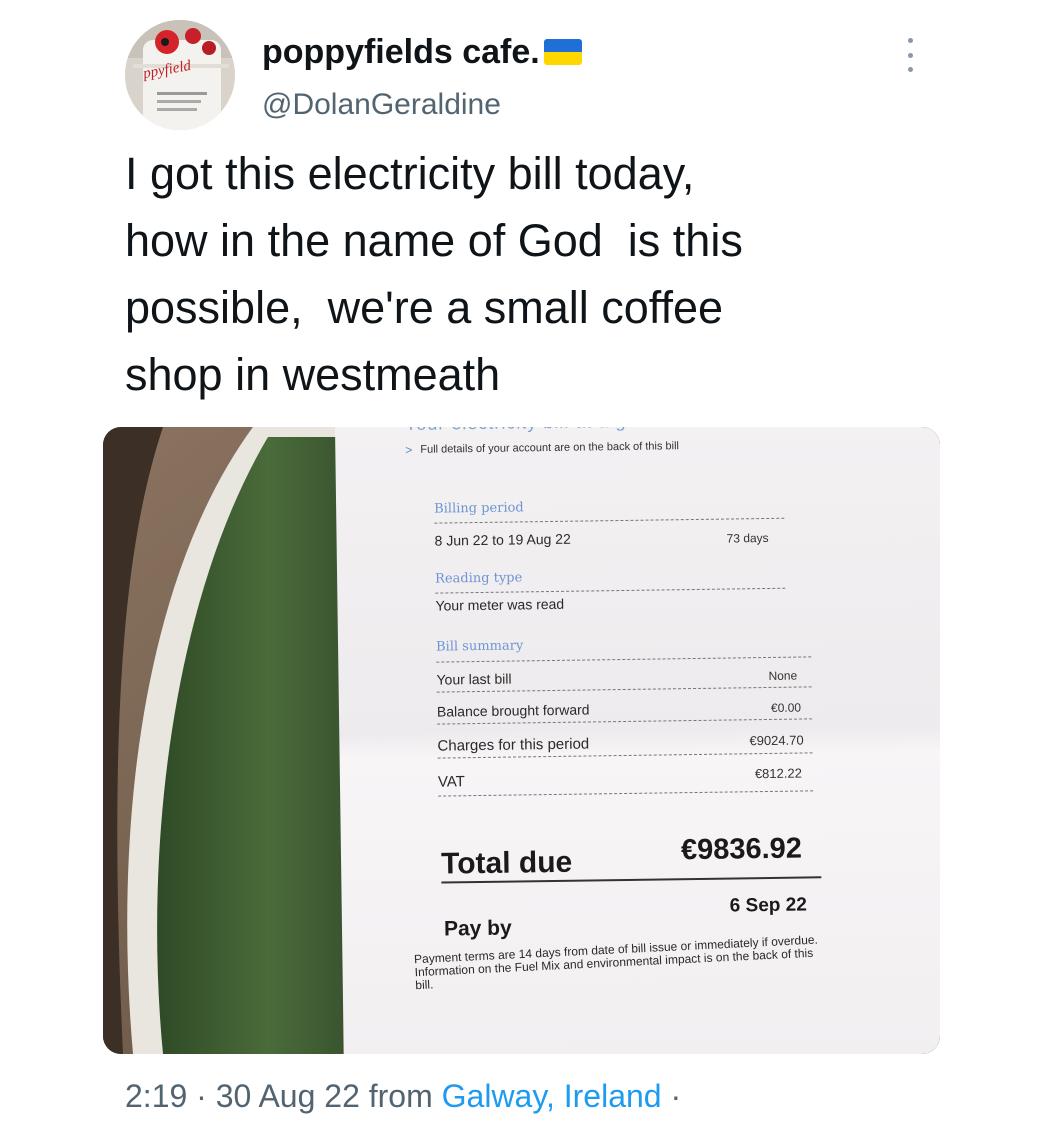  What do you see at coordinates (500, 604) in the screenshot?
I see `reading-type-value: Your meter was read` at bounding box center [500, 604].